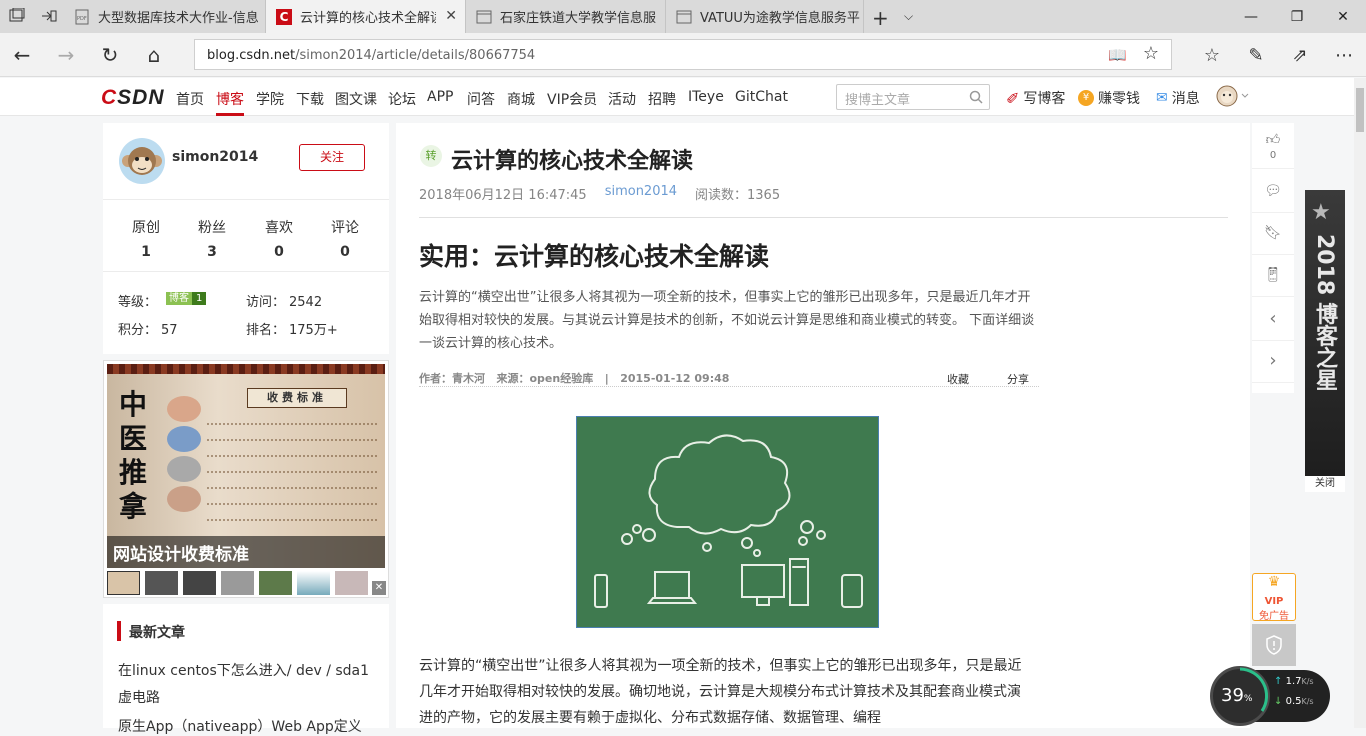  Describe the element at coordinates (1273, 233) in the screenshot. I see `bookmark-button: 🔖︎` at that location.